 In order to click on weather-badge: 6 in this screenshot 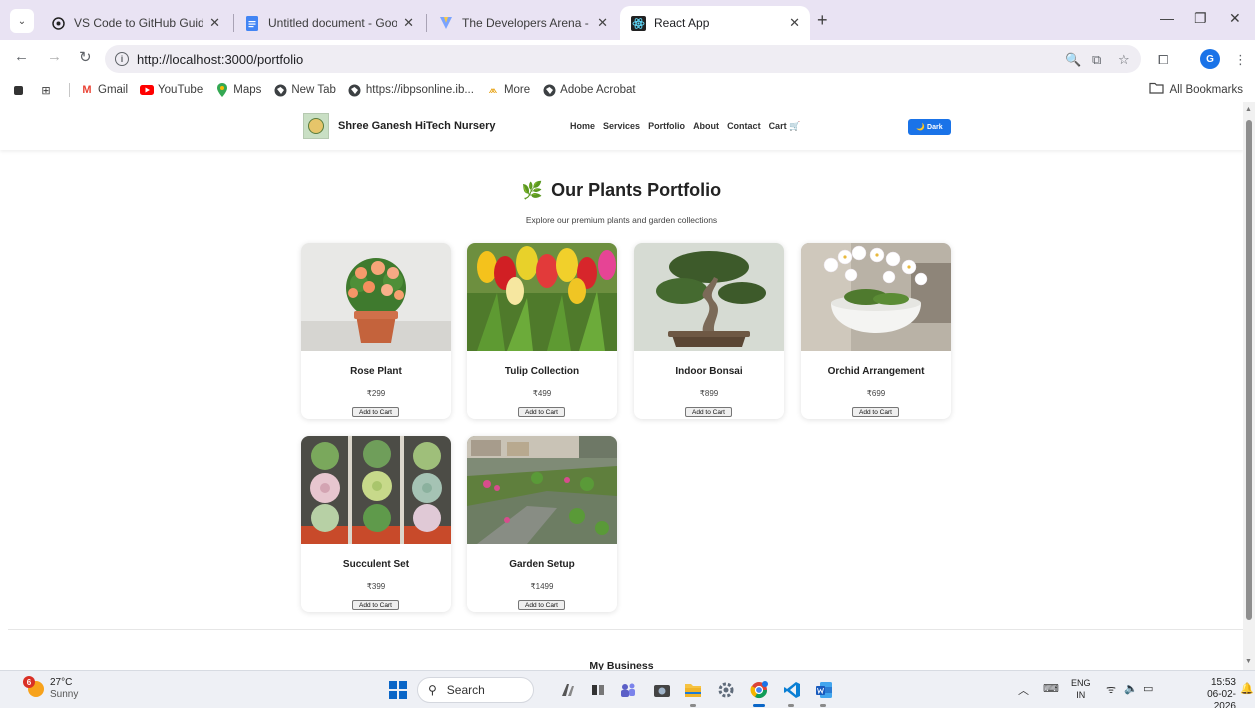, I will do `click(29, 682)`.